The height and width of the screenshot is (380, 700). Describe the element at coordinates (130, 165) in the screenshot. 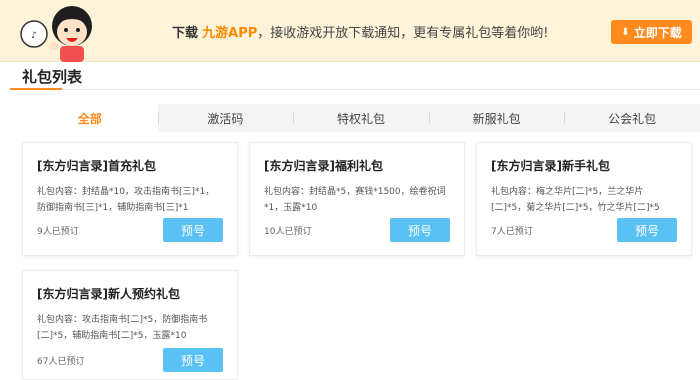

I see `gift-card-title: [东方归言录]首充礼包` at that location.